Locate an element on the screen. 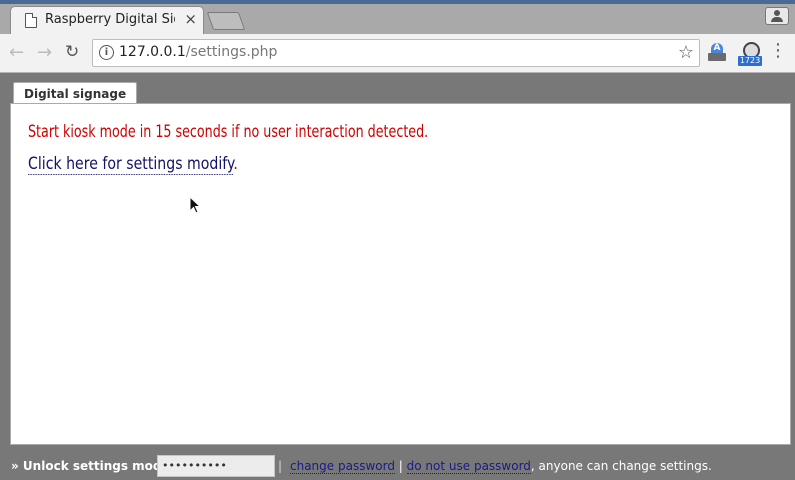 Image resolution: width=795 pixels, height=480 pixels. tab-strip: Raspberry Digital Signage × is located at coordinates (397, 17).